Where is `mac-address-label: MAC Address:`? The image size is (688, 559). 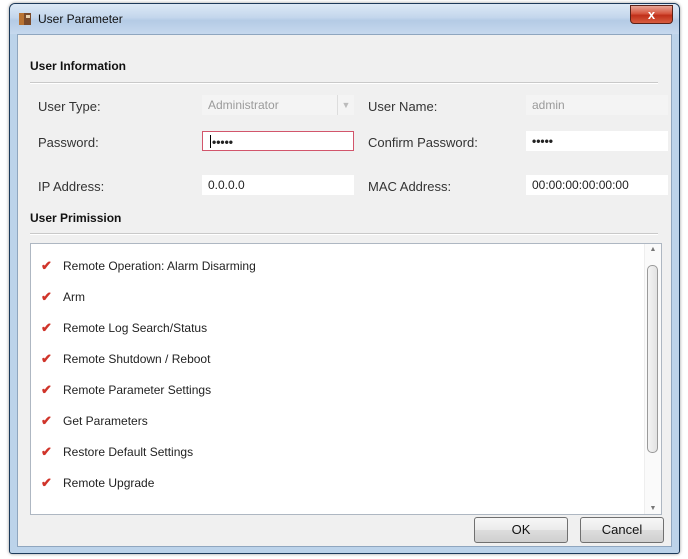 mac-address-label: MAC Address: is located at coordinates (410, 186).